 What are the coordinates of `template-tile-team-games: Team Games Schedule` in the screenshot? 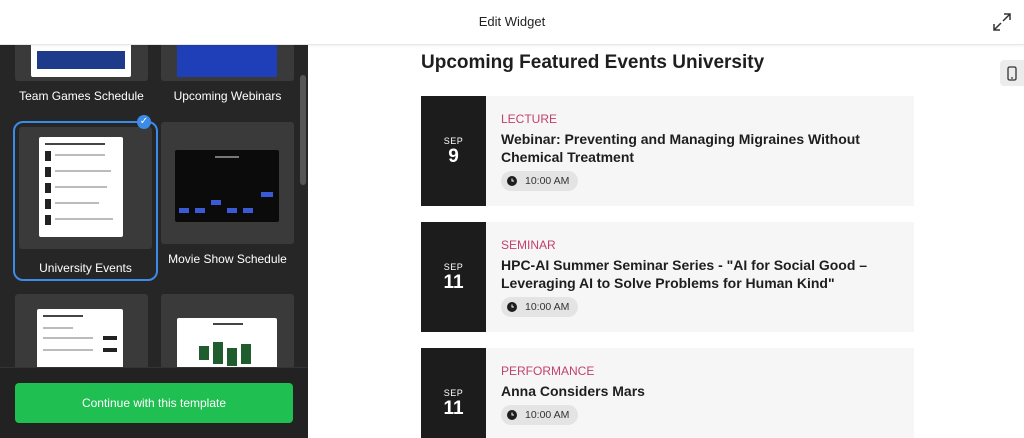 It's located at (81, 74).